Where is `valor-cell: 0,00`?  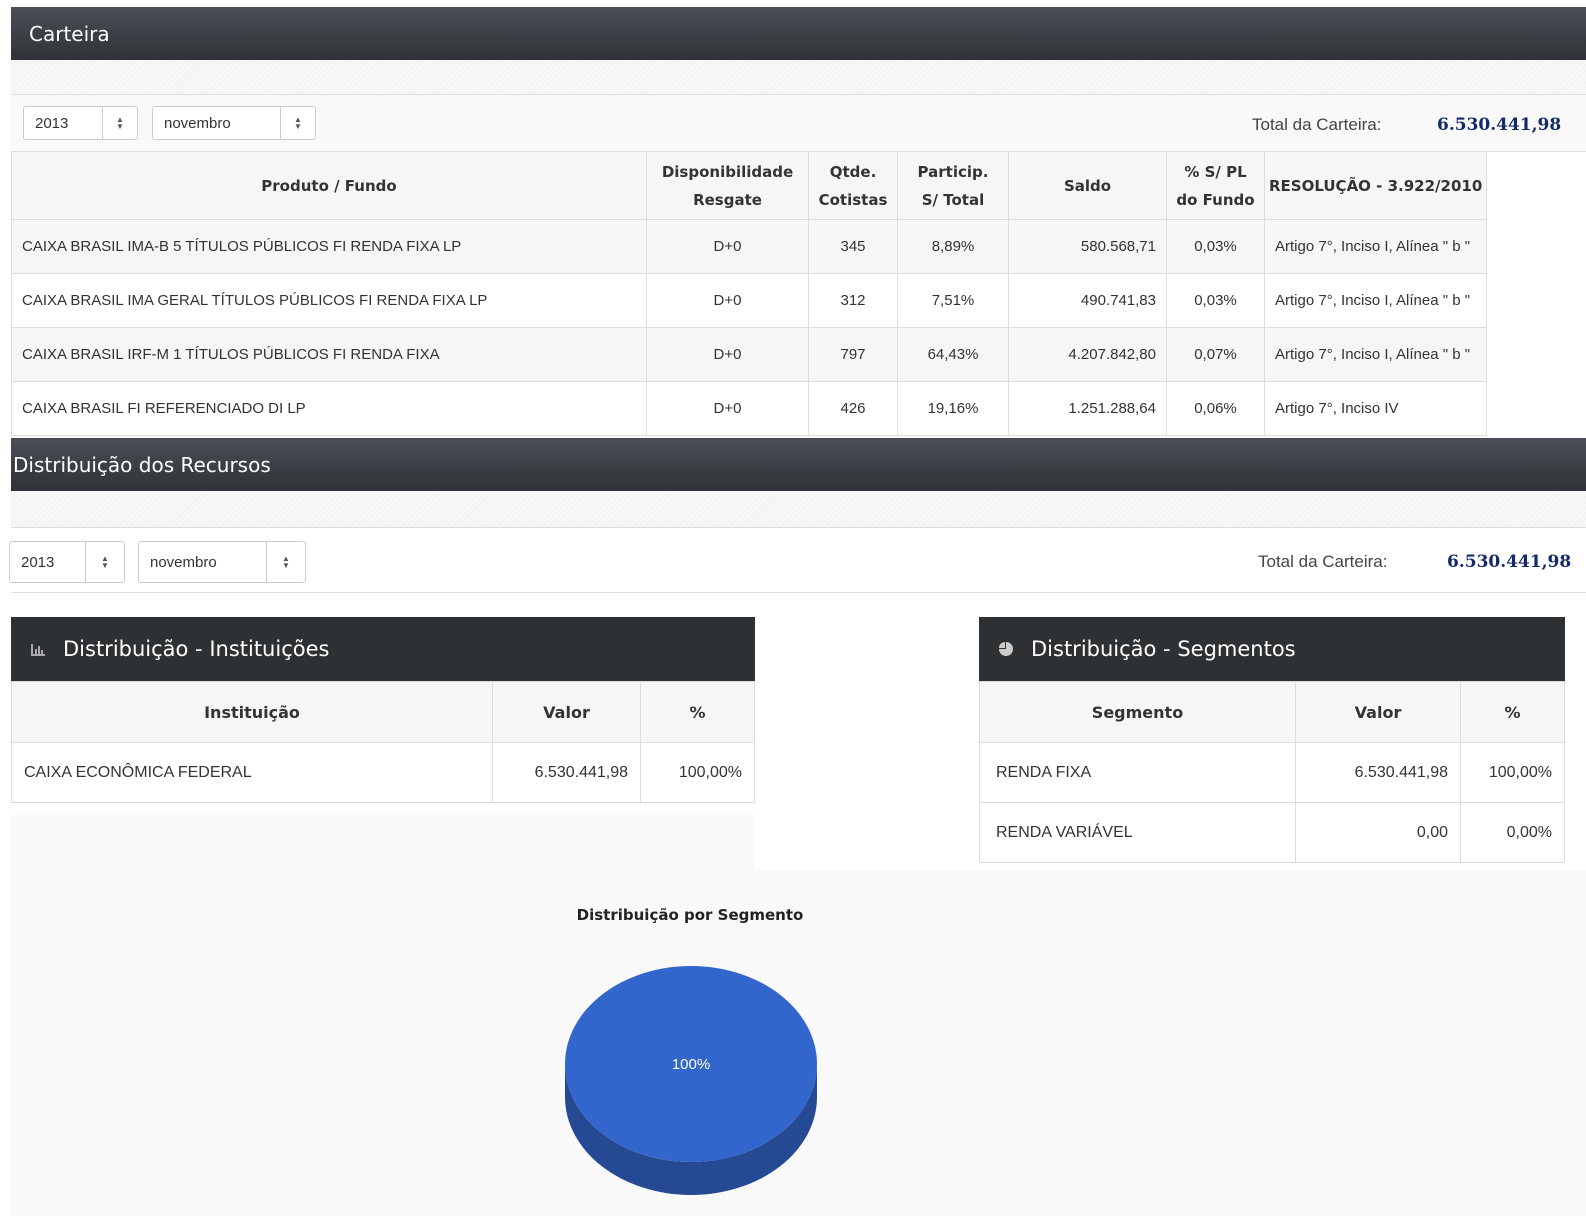
valor-cell: 0,00 is located at coordinates (1378, 832).